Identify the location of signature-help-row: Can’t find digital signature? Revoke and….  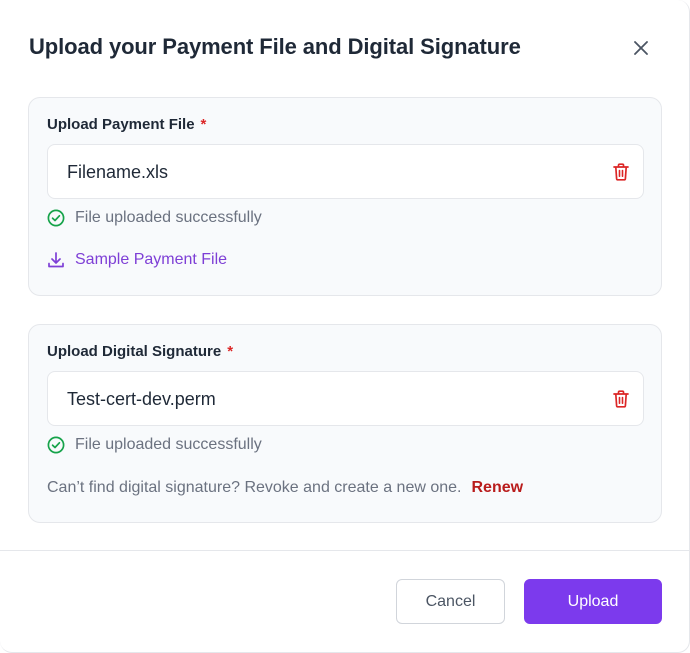
(285, 488).